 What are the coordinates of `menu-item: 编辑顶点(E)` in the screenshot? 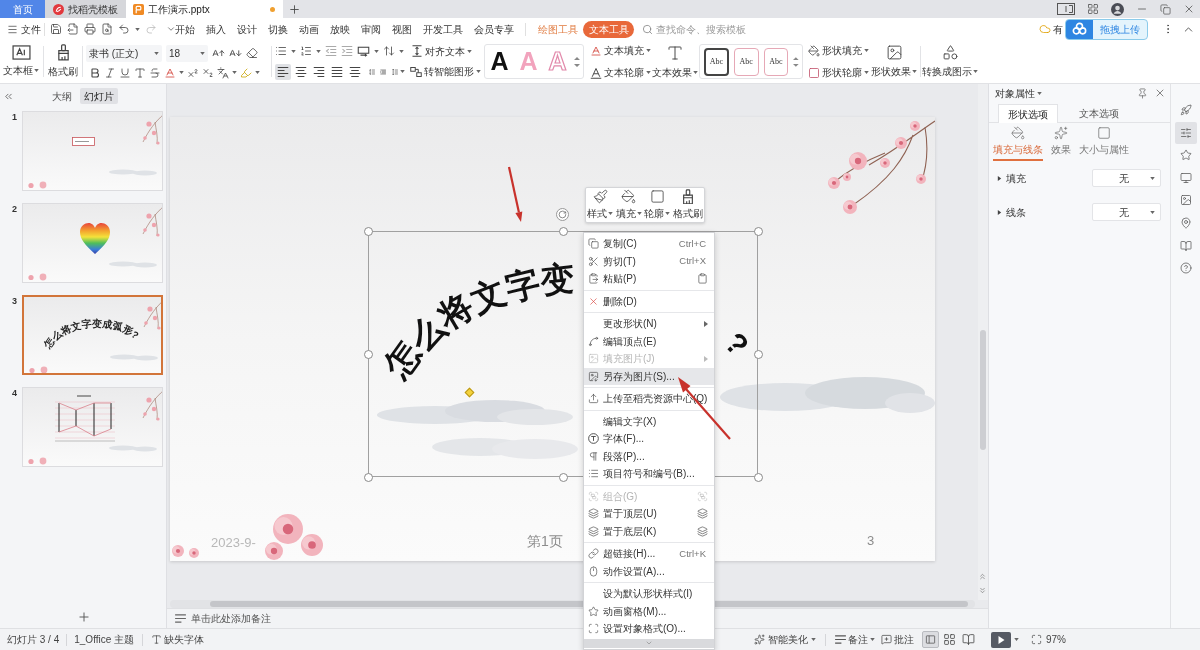 It's located at (649, 341).